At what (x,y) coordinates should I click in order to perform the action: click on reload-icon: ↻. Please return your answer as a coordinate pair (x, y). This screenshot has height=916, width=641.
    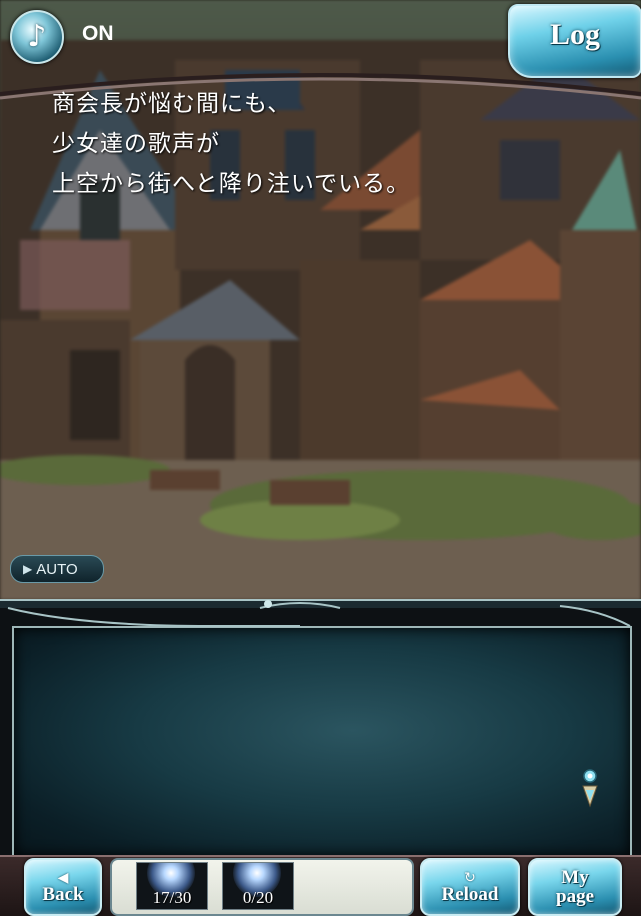
    Looking at the image, I should click on (470, 877).